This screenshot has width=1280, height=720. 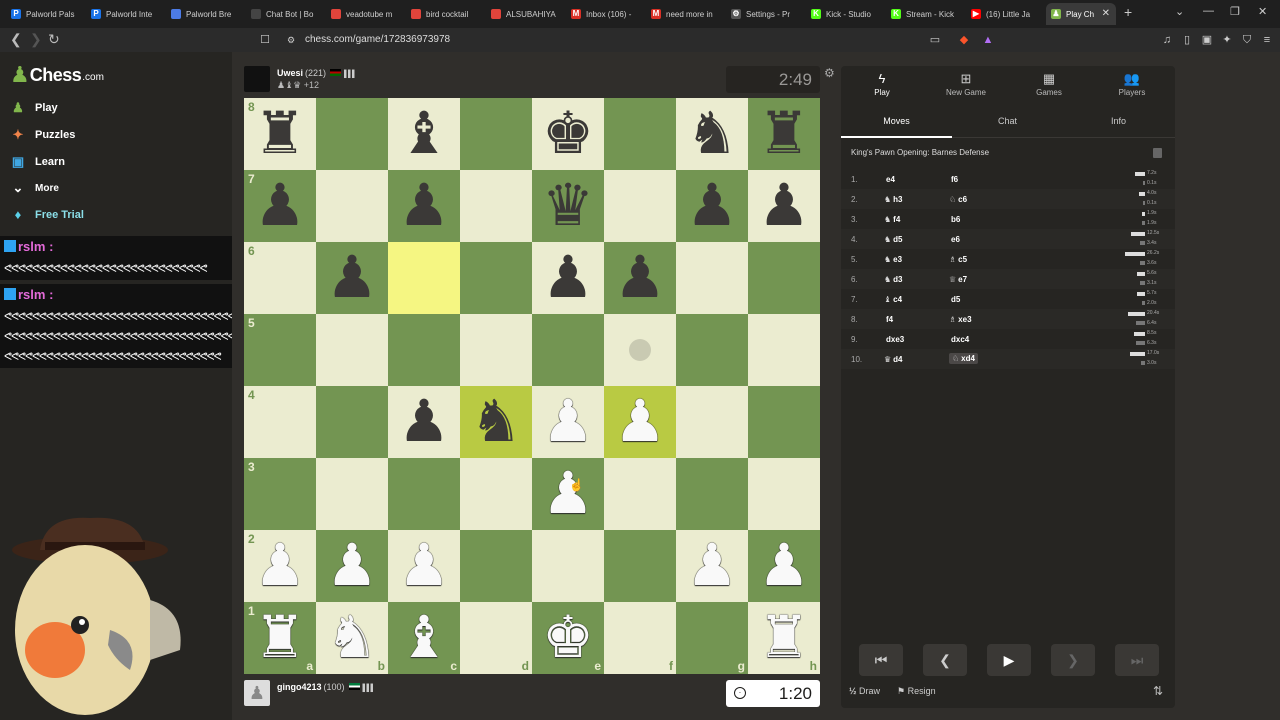 I want to click on brave-rewards-icon: ▲, so click(x=988, y=40).